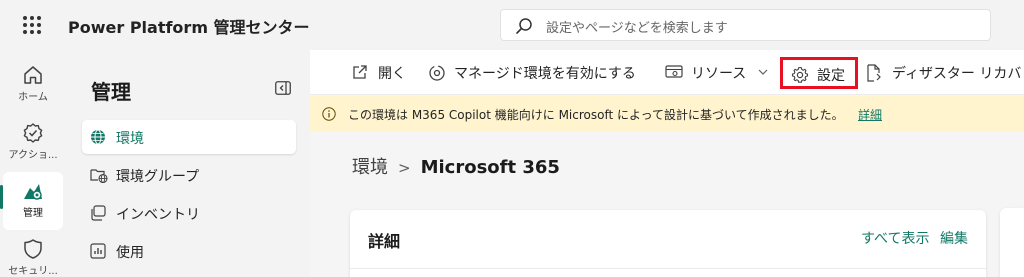 Image resolution: width=1024 pixels, height=277 pixels. What do you see at coordinates (189, 26) in the screenshot?
I see `app-title: Power Platform 管理センター` at bounding box center [189, 26].